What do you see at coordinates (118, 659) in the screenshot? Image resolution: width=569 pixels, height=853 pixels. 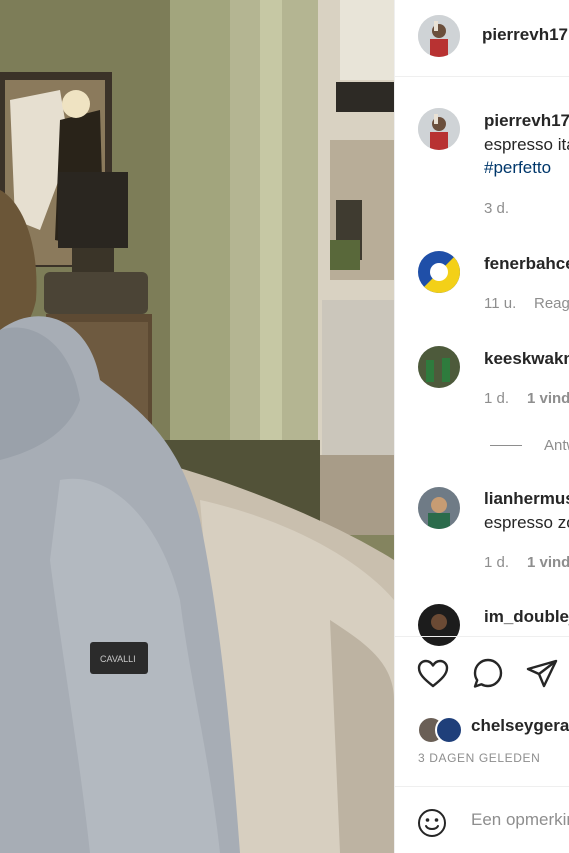 I see `svg-text: CAVALLI` at bounding box center [118, 659].